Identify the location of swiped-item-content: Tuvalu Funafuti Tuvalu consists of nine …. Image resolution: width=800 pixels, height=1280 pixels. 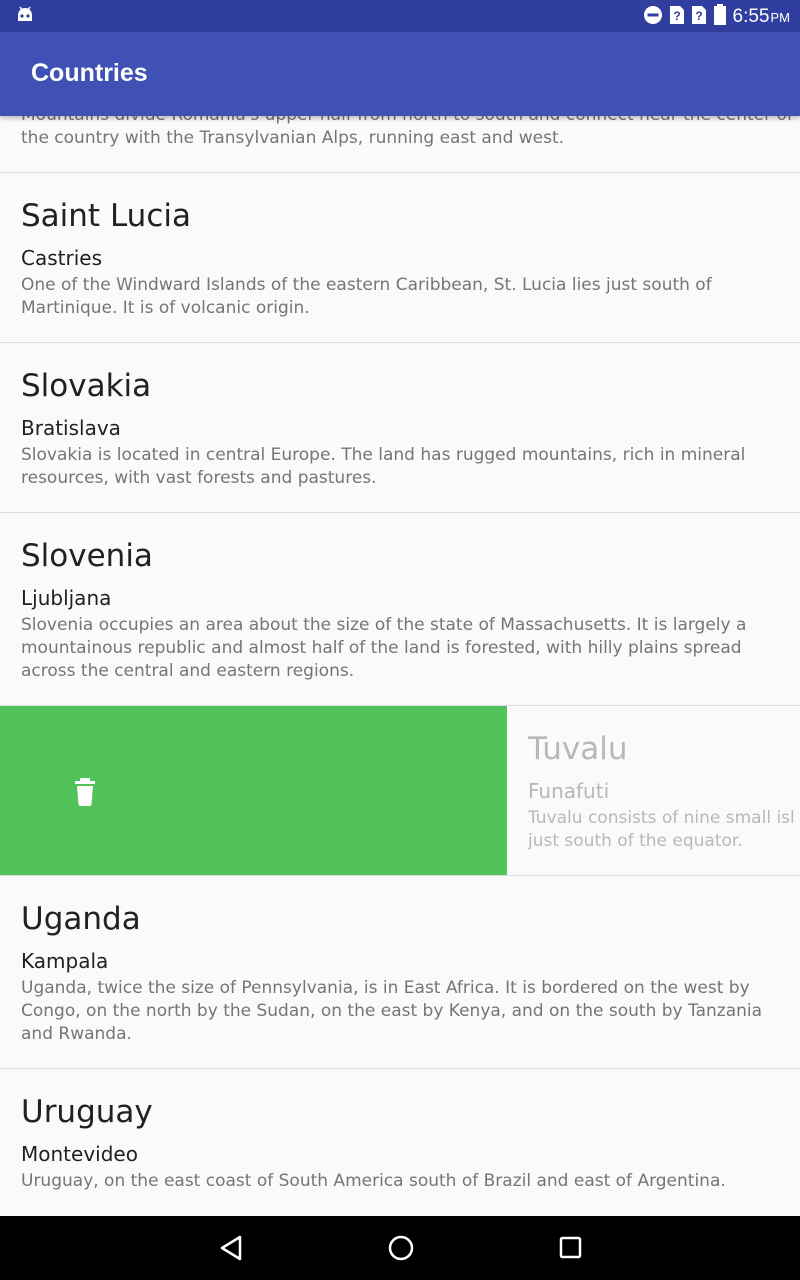
(653, 790).